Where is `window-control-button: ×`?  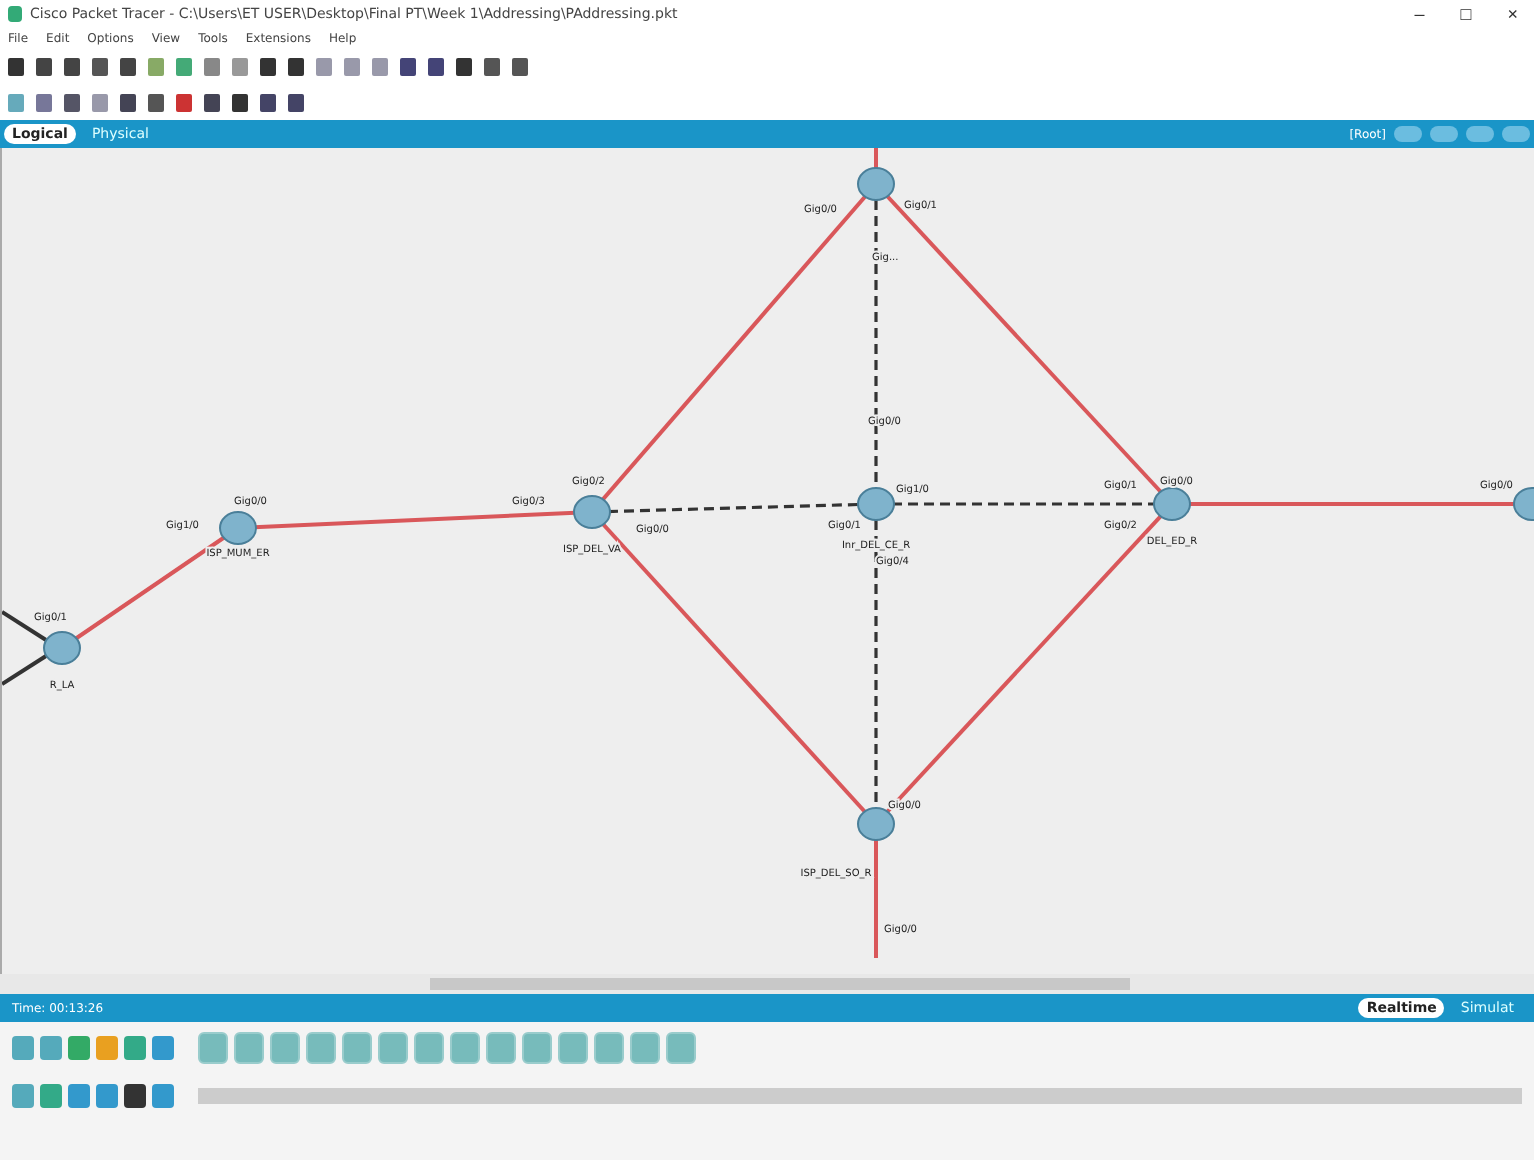
window-control-button: × is located at coordinates (1512, 14).